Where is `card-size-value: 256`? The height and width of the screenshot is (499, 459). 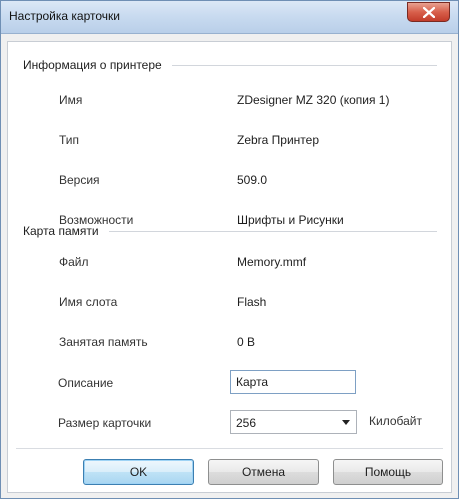 card-size-value: 256 is located at coordinates (246, 423).